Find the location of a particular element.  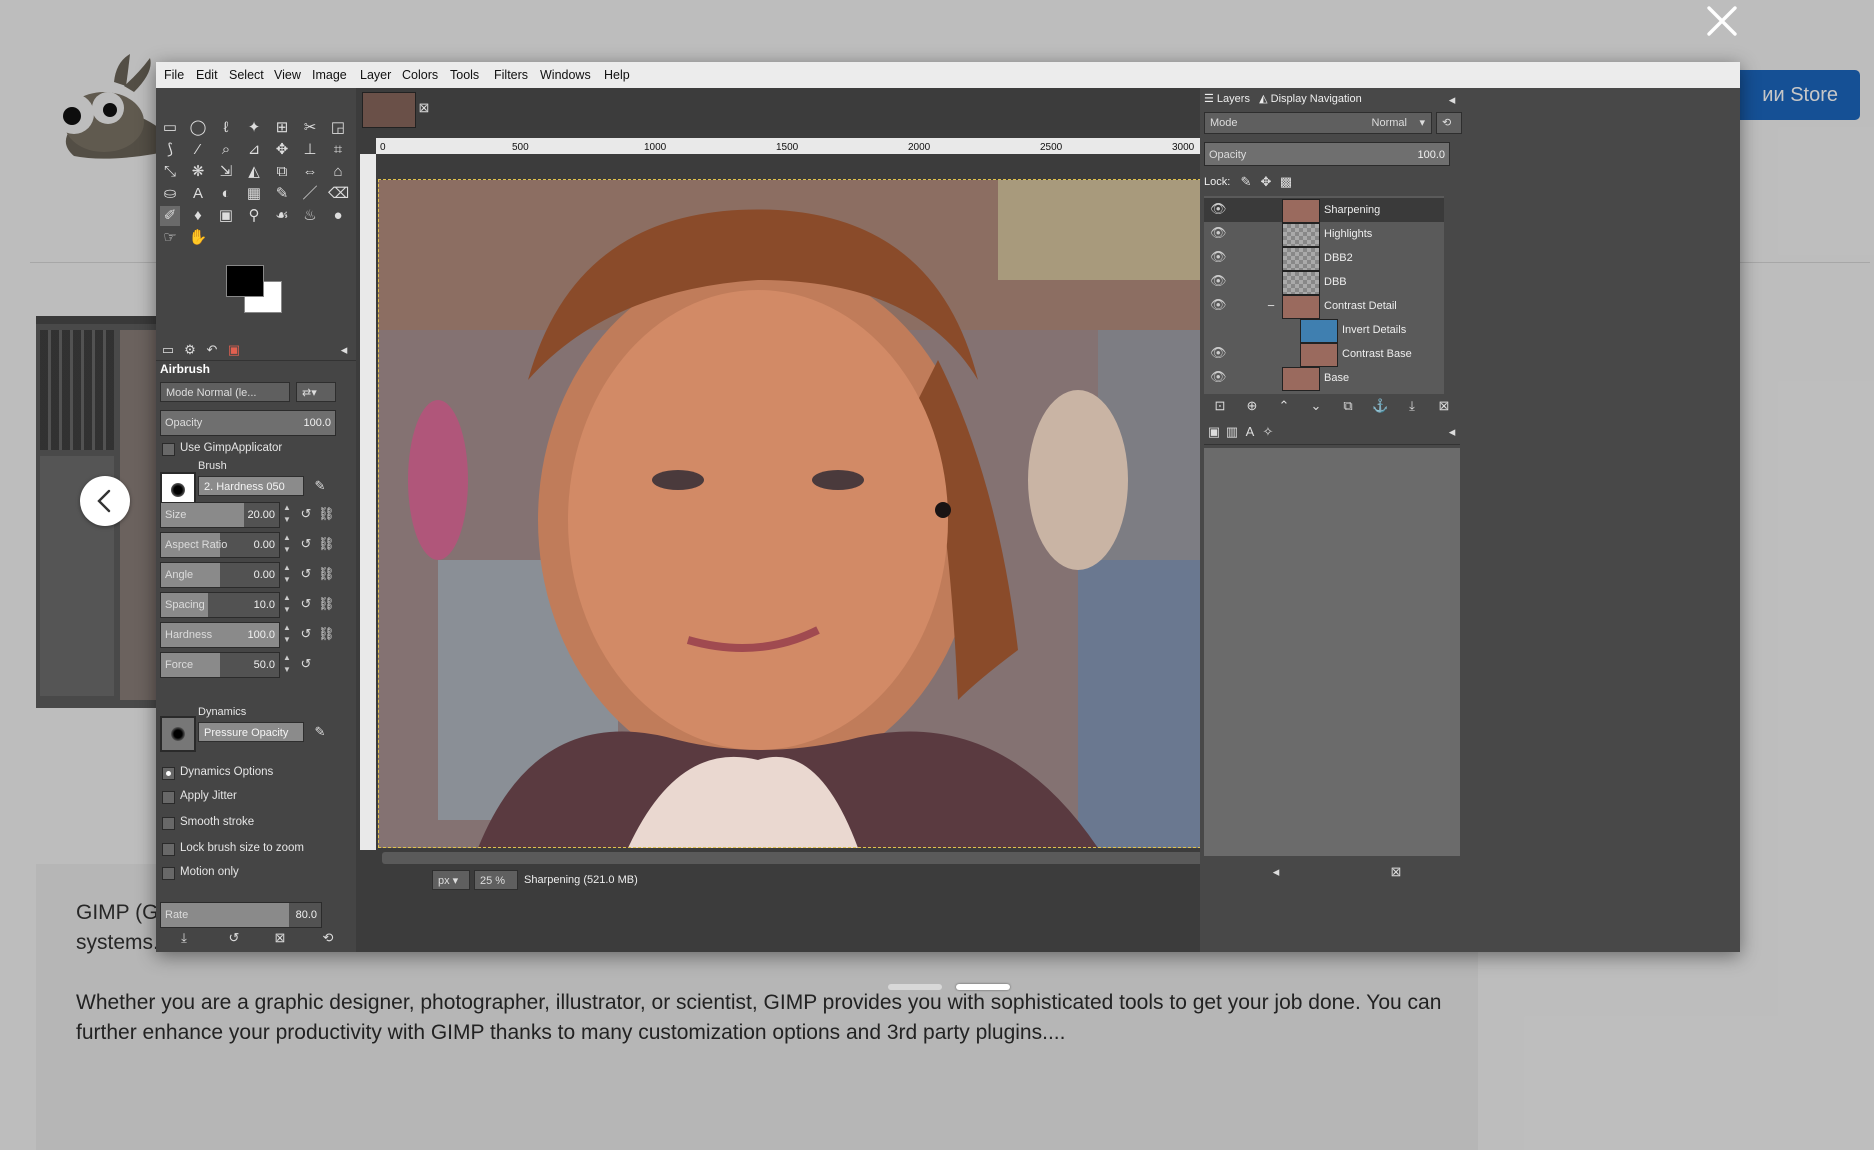

shear-icon: ⇲ is located at coordinates (226, 172).